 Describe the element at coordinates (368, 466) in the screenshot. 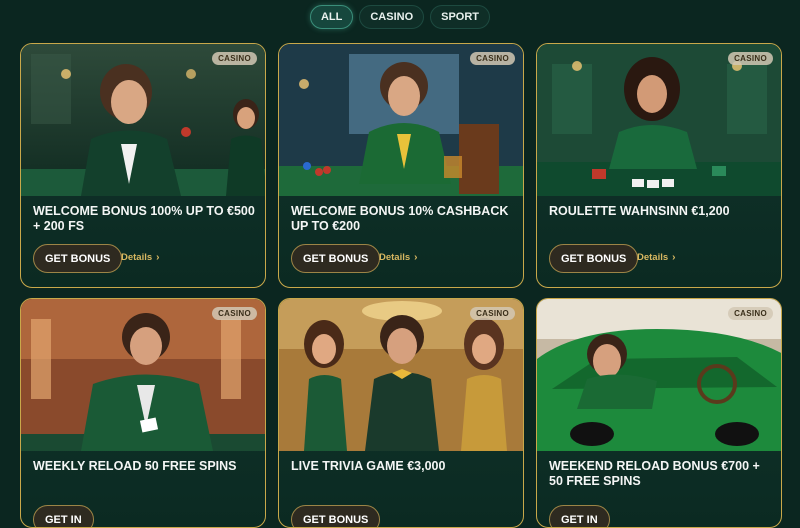

I see `promo-title: LIVE TRIVIA GAME €3,000` at that location.